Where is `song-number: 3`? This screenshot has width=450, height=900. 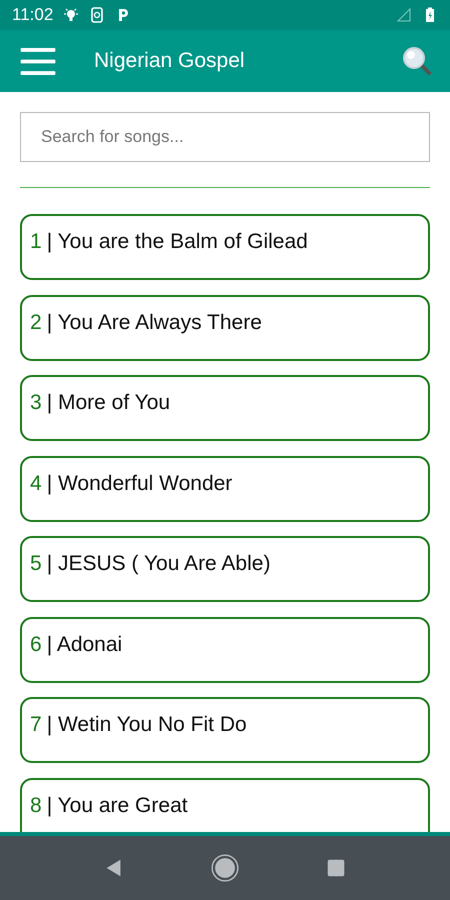
song-number: 3 is located at coordinates (36, 403).